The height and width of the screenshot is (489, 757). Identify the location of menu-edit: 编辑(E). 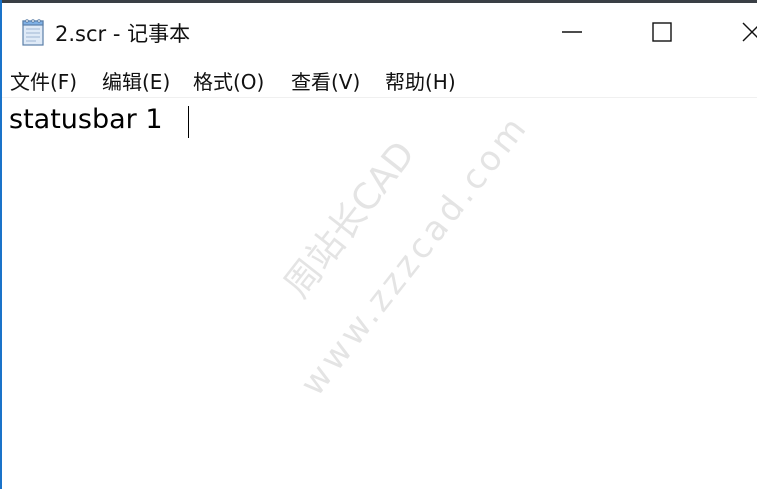
(136, 80).